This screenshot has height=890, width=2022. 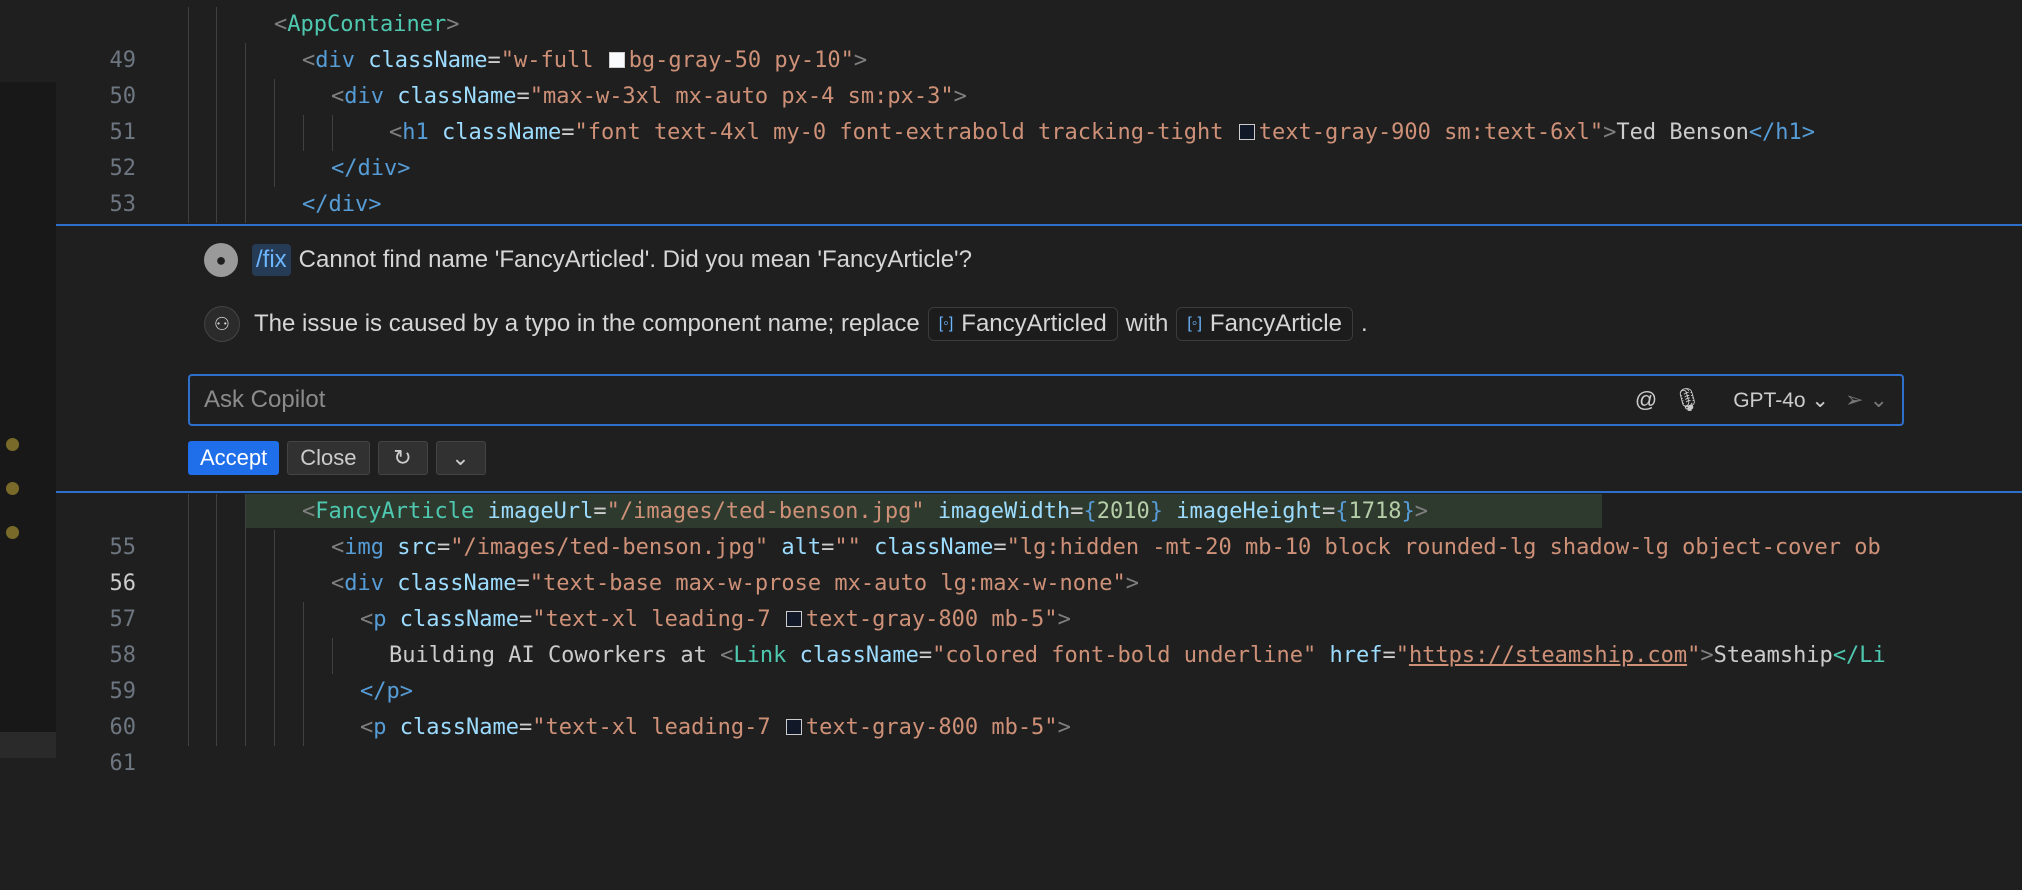 What do you see at coordinates (1687, 400) in the screenshot?
I see `mic-icon: 🎙` at bounding box center [1687, 400].